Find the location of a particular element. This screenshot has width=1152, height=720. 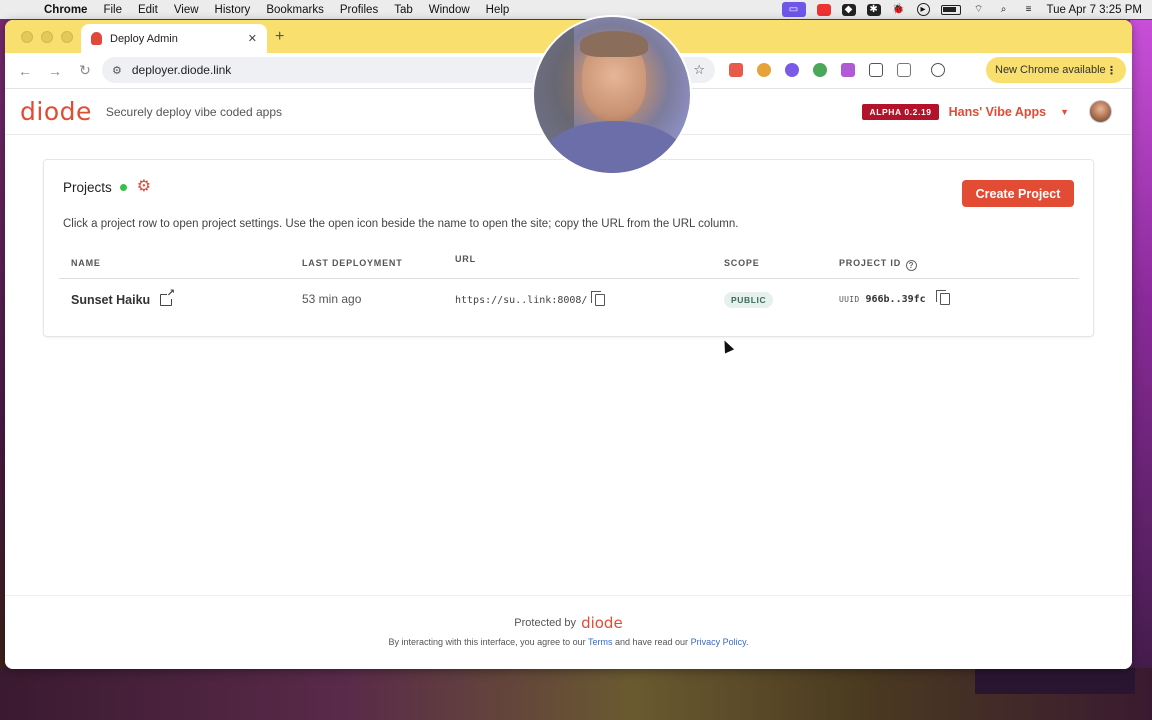

gear-app-icon: ✱ is located at coordinates (873, 9).